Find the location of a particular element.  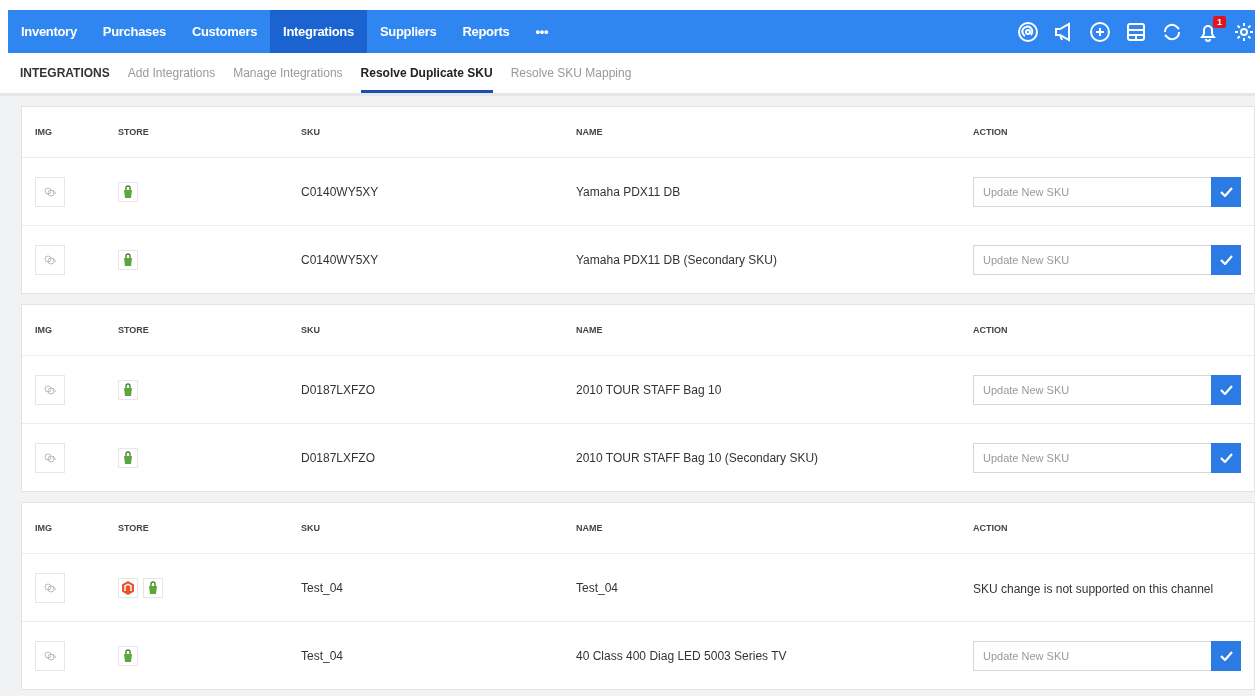

add-icon is located at coordinates (1100, 31).